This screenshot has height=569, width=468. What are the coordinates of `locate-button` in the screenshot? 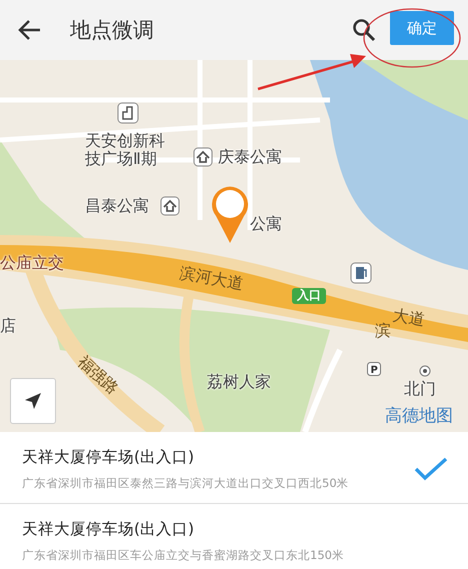 It's located at (33, 401).